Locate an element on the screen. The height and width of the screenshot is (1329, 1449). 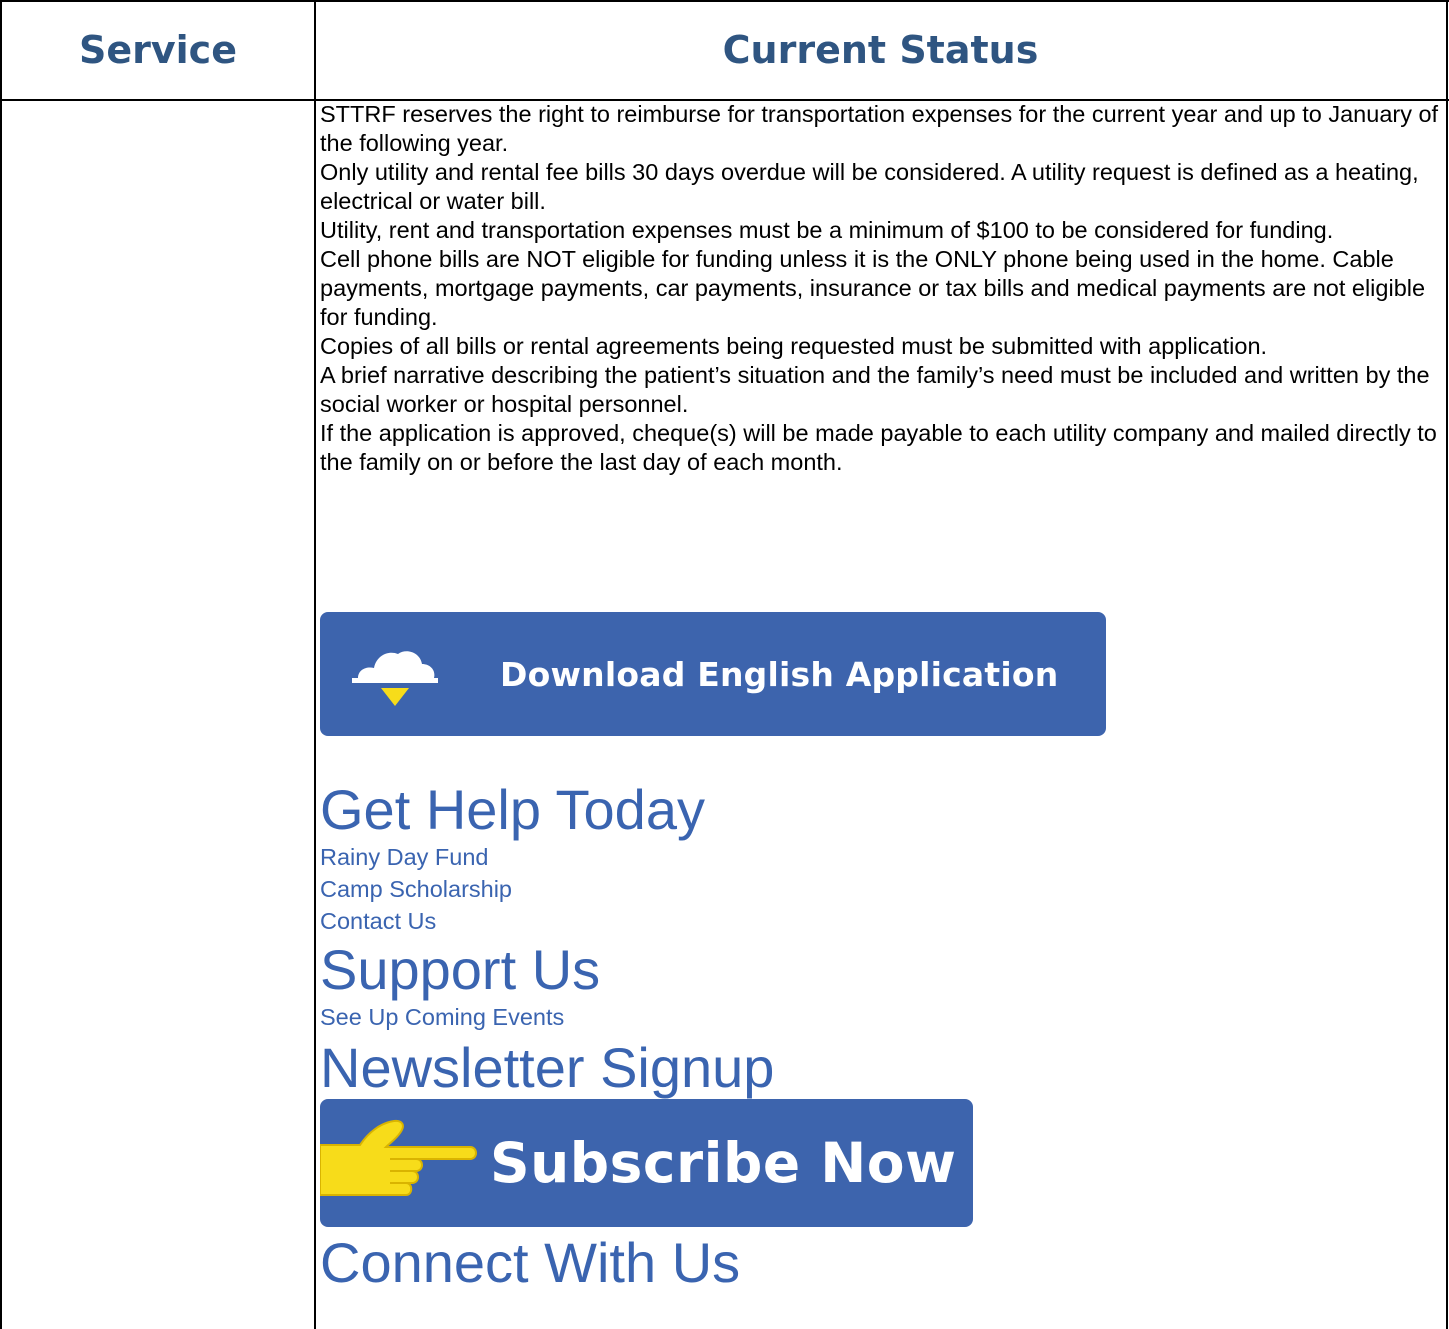
column-divider is located at coordinates (315, 664).